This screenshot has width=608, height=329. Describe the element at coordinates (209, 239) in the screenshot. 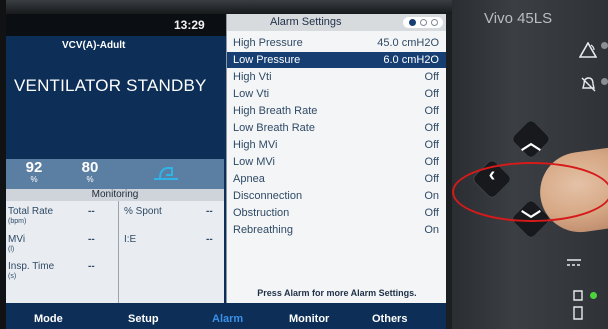

I see `ie-value: --` at that location.